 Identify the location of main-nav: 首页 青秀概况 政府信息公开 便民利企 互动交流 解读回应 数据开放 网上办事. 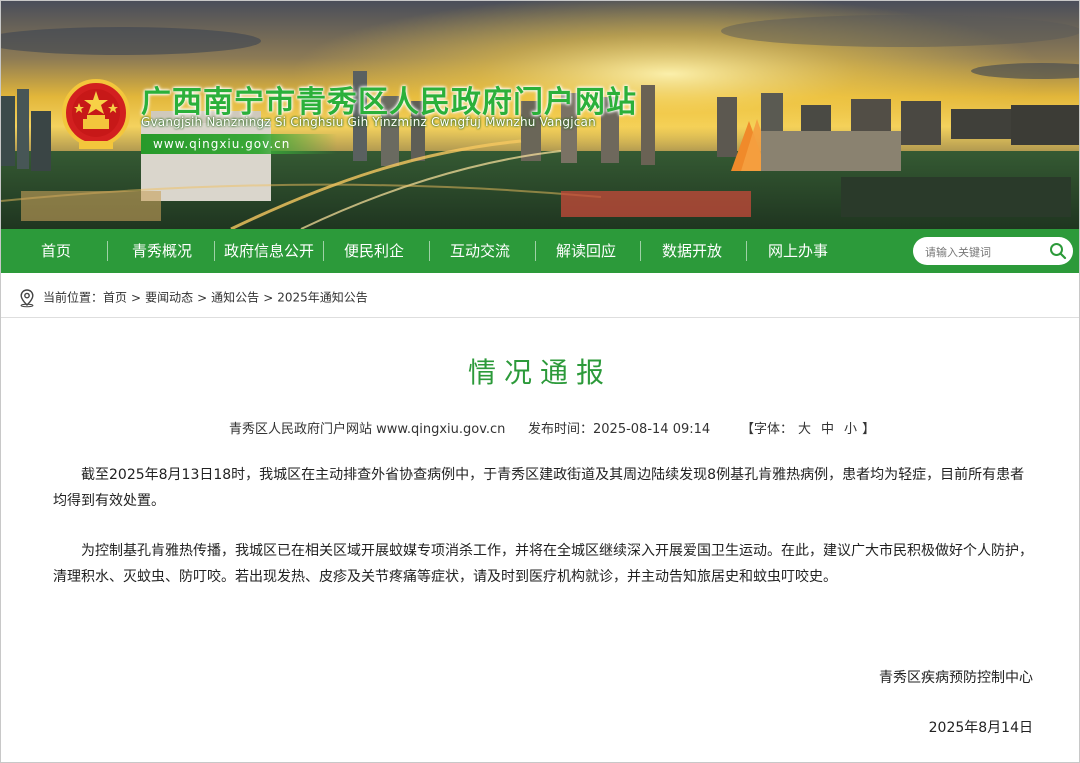
(540, 251).